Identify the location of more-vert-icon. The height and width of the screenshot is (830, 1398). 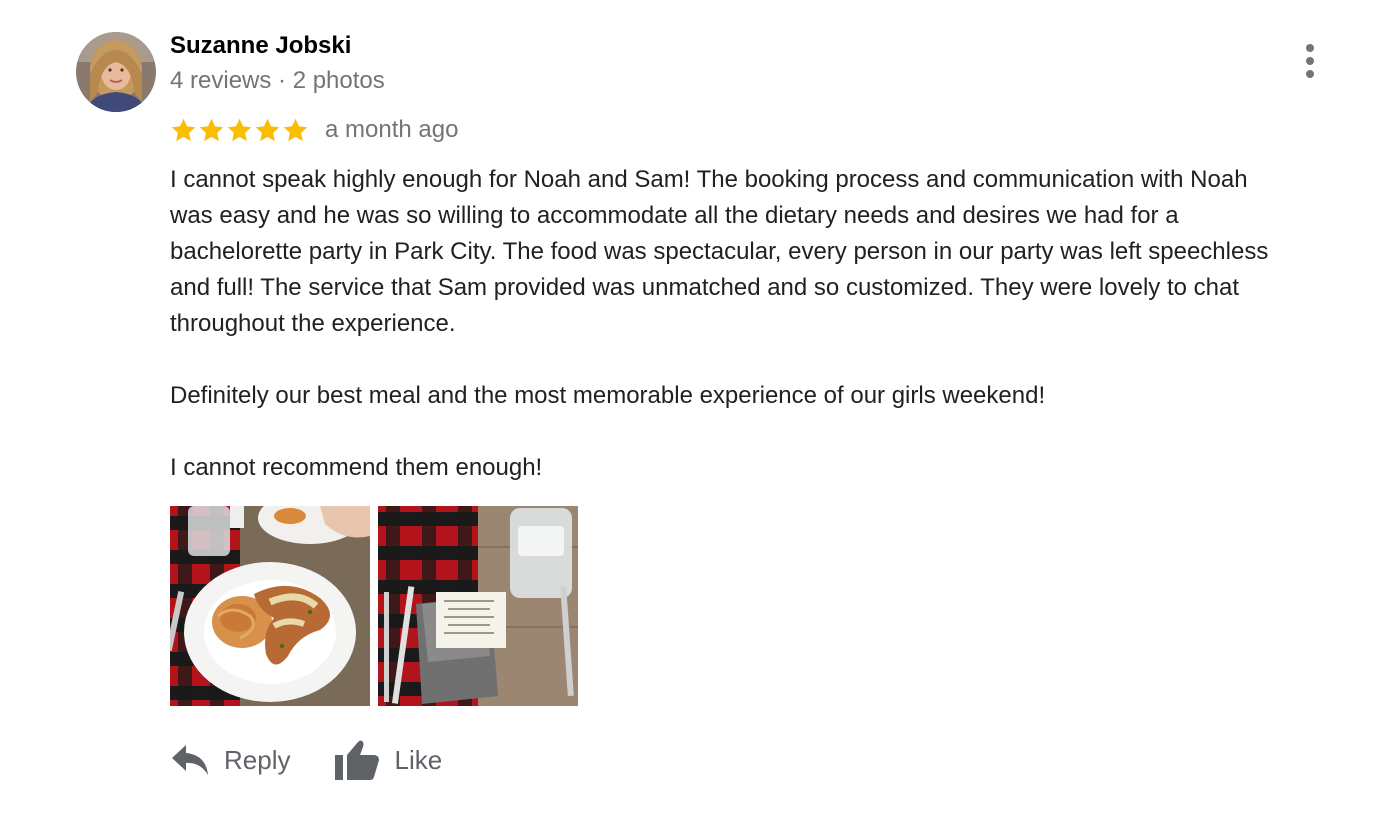
(1310, 61).